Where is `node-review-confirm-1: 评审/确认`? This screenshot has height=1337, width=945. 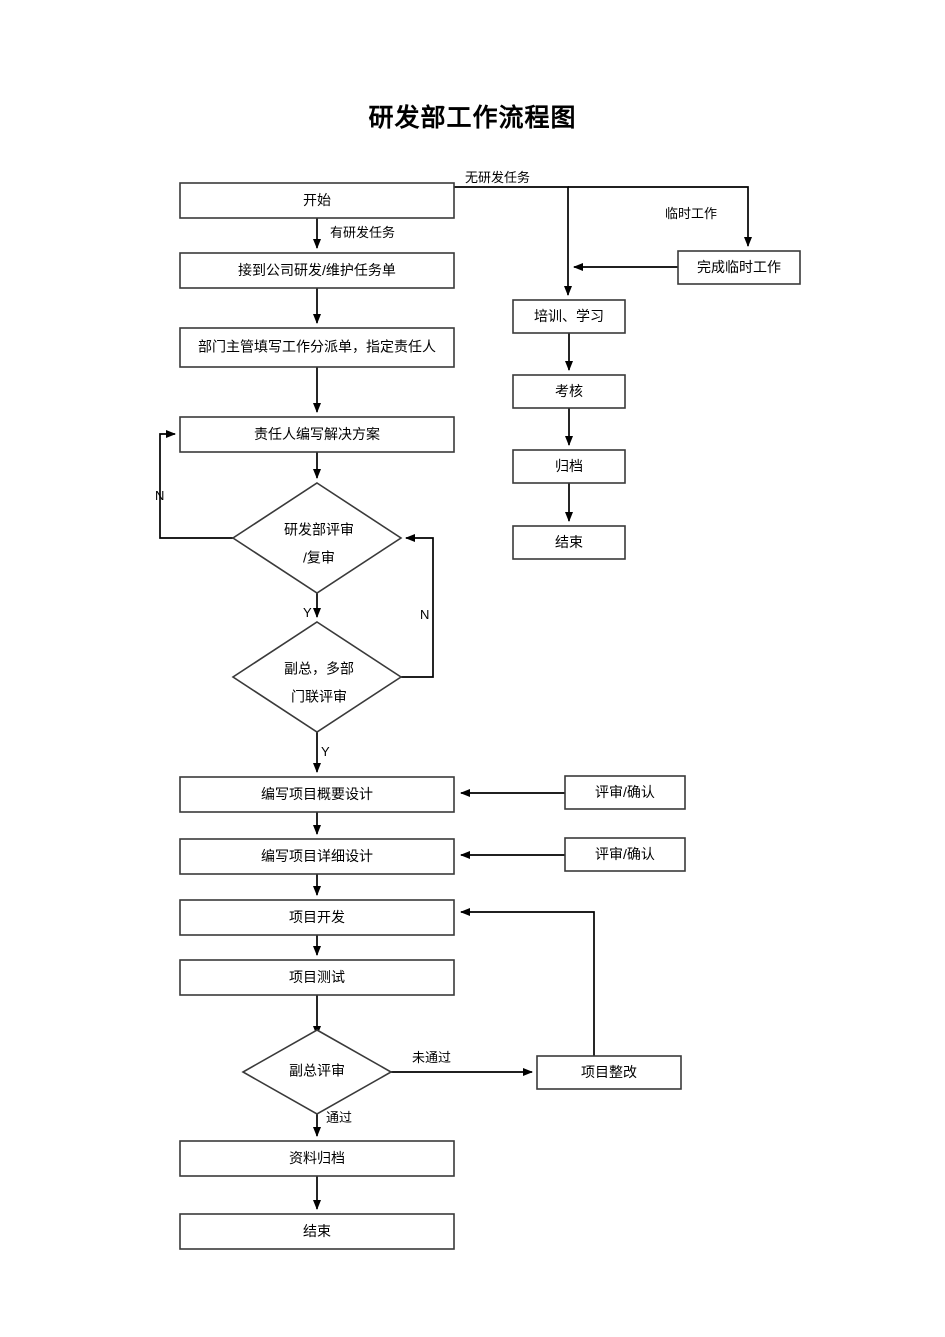 node-review-confirm-1: 评审/确认 is located at coordinates (625, 792).